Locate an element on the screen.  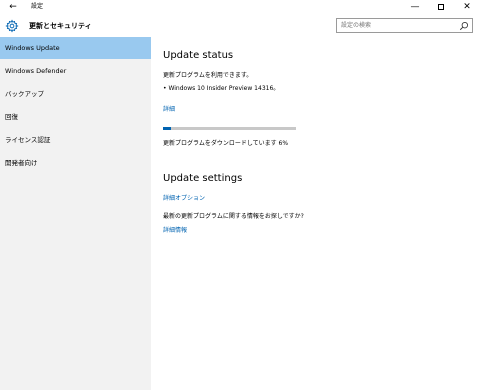
close-button: ✕ is located at coordinates (467, 7).